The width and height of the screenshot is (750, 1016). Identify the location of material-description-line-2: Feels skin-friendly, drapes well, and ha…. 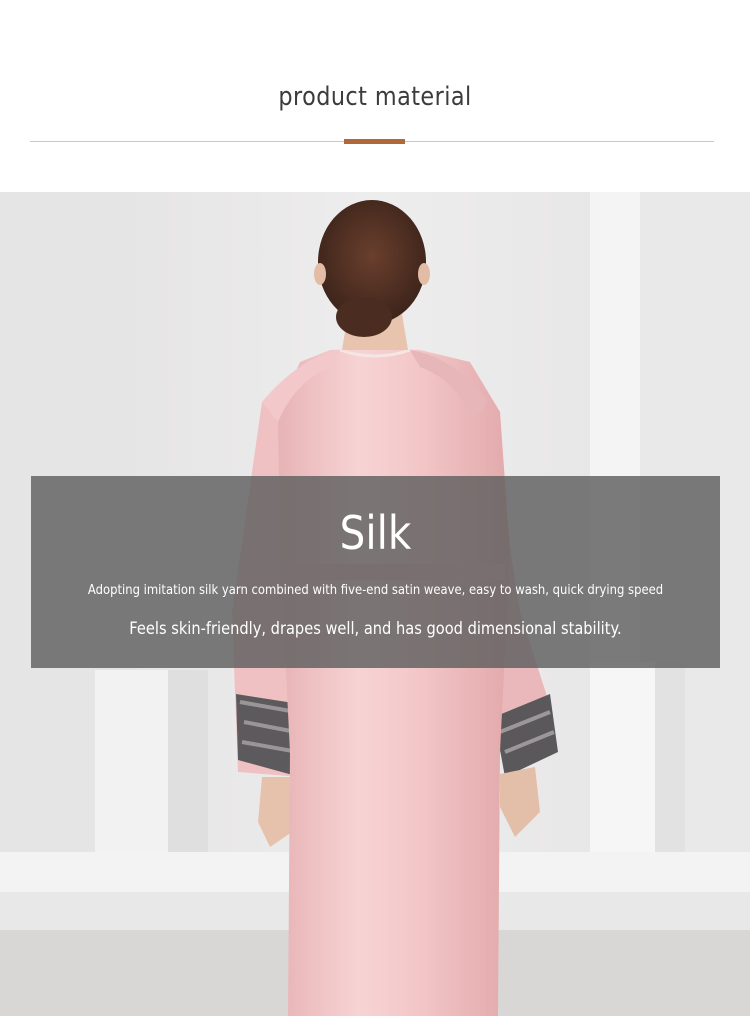
(375, 629).